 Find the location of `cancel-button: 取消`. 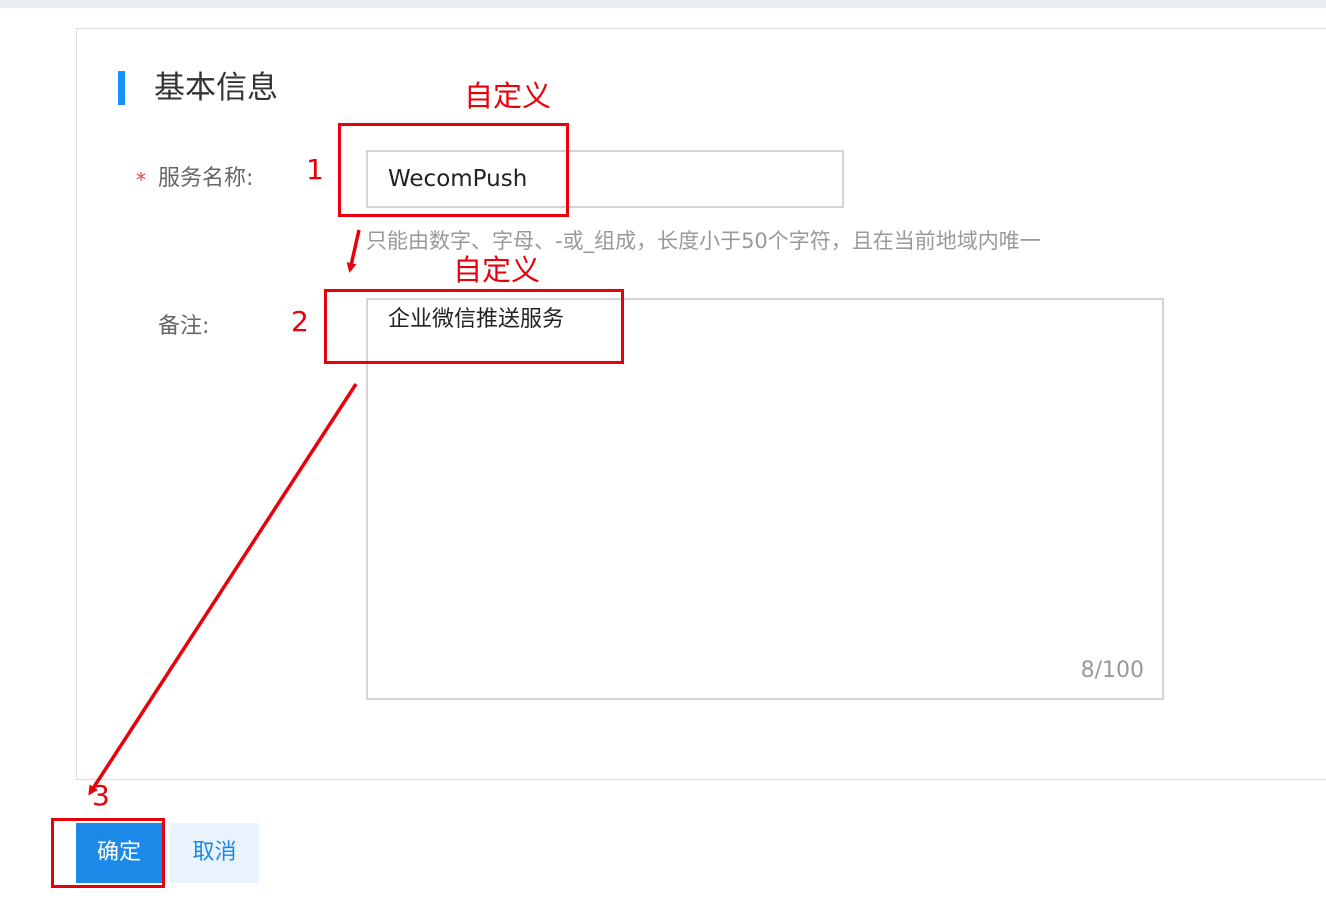

cancel-button: 取消 is located at coordinates (214, 853).